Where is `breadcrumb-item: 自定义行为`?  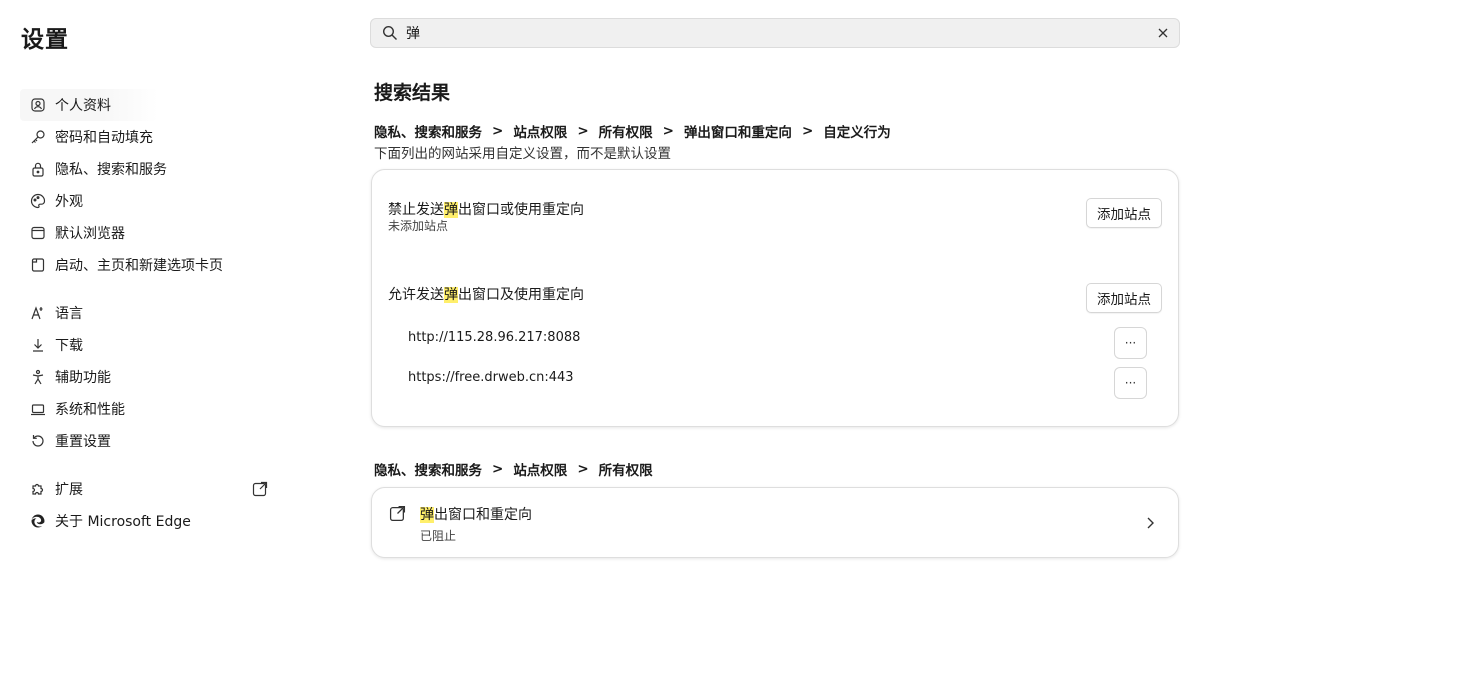
breadcrumb-item: 自定义行为 is located at coordinates (857, 131).